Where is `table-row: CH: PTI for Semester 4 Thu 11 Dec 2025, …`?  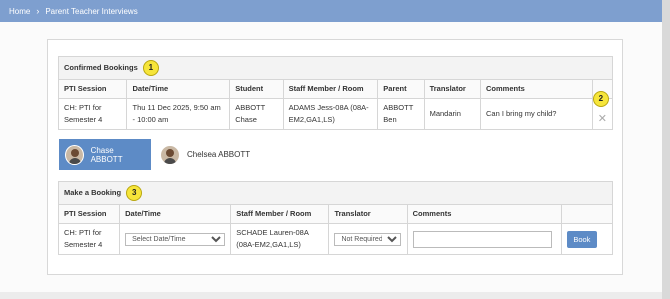 table-row: CH: PTI for Semester 4 Thu 11 Dec 2025, … is located at coordinates (335, 110).